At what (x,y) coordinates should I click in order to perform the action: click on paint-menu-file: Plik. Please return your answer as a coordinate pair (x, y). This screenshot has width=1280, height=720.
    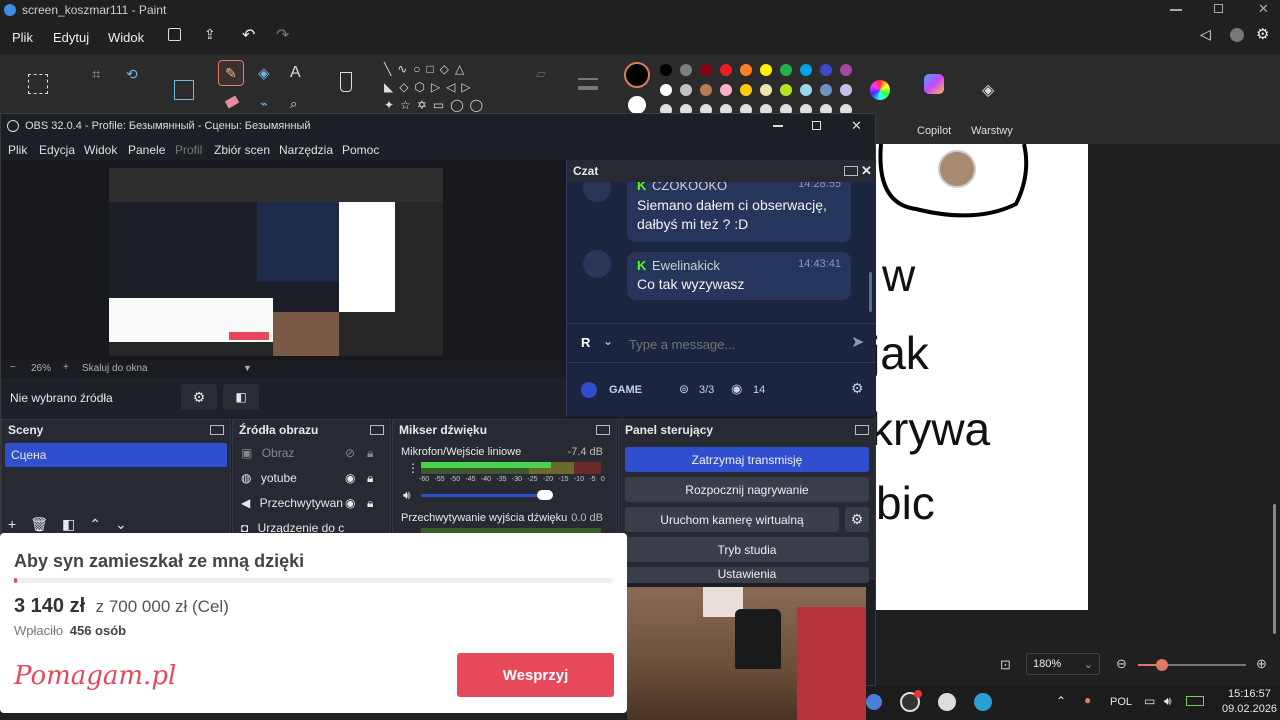
    Looking at the image, I should click on (22, 37).